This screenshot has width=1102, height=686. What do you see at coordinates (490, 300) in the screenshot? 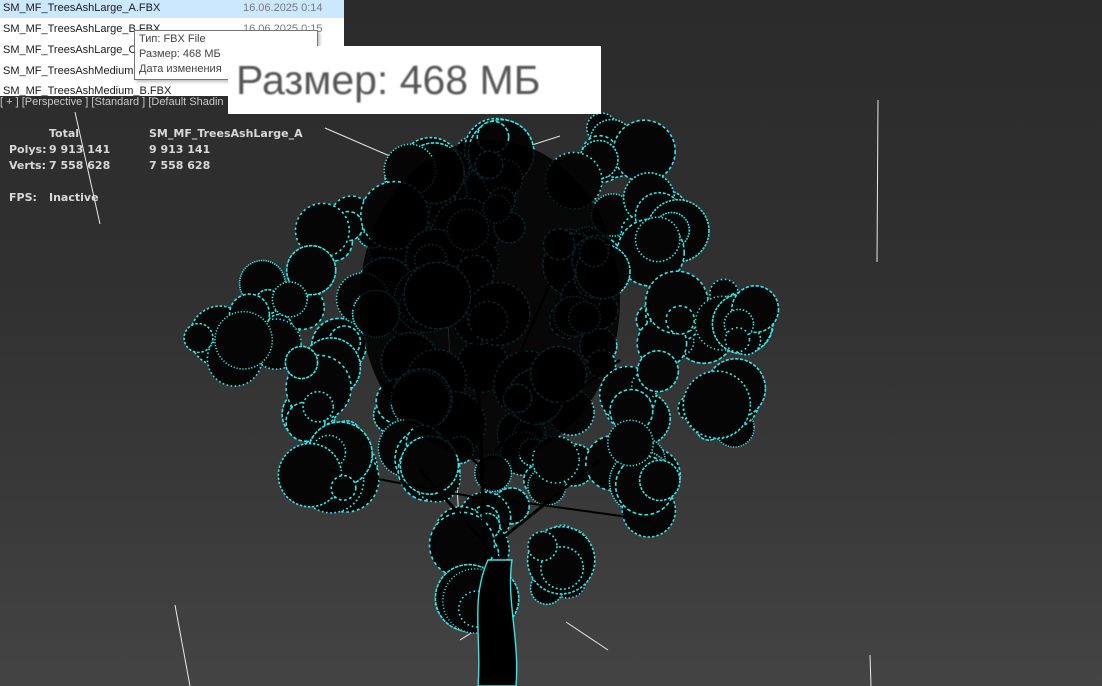
I see `canopy-core` at bounding box center [490, 300].